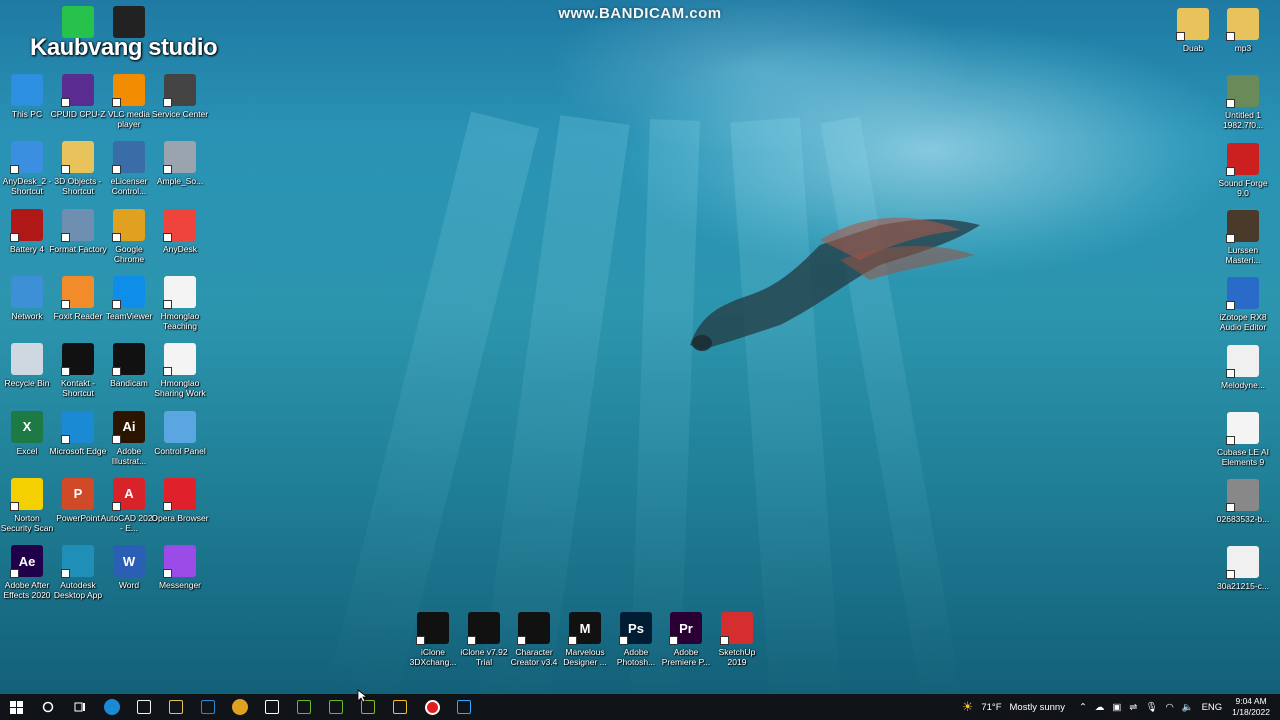  Describe the element at coordinates (28, 572) in the screenshot. I see `desktop-icon: Ae Adobe After Effects 2020` at that location.